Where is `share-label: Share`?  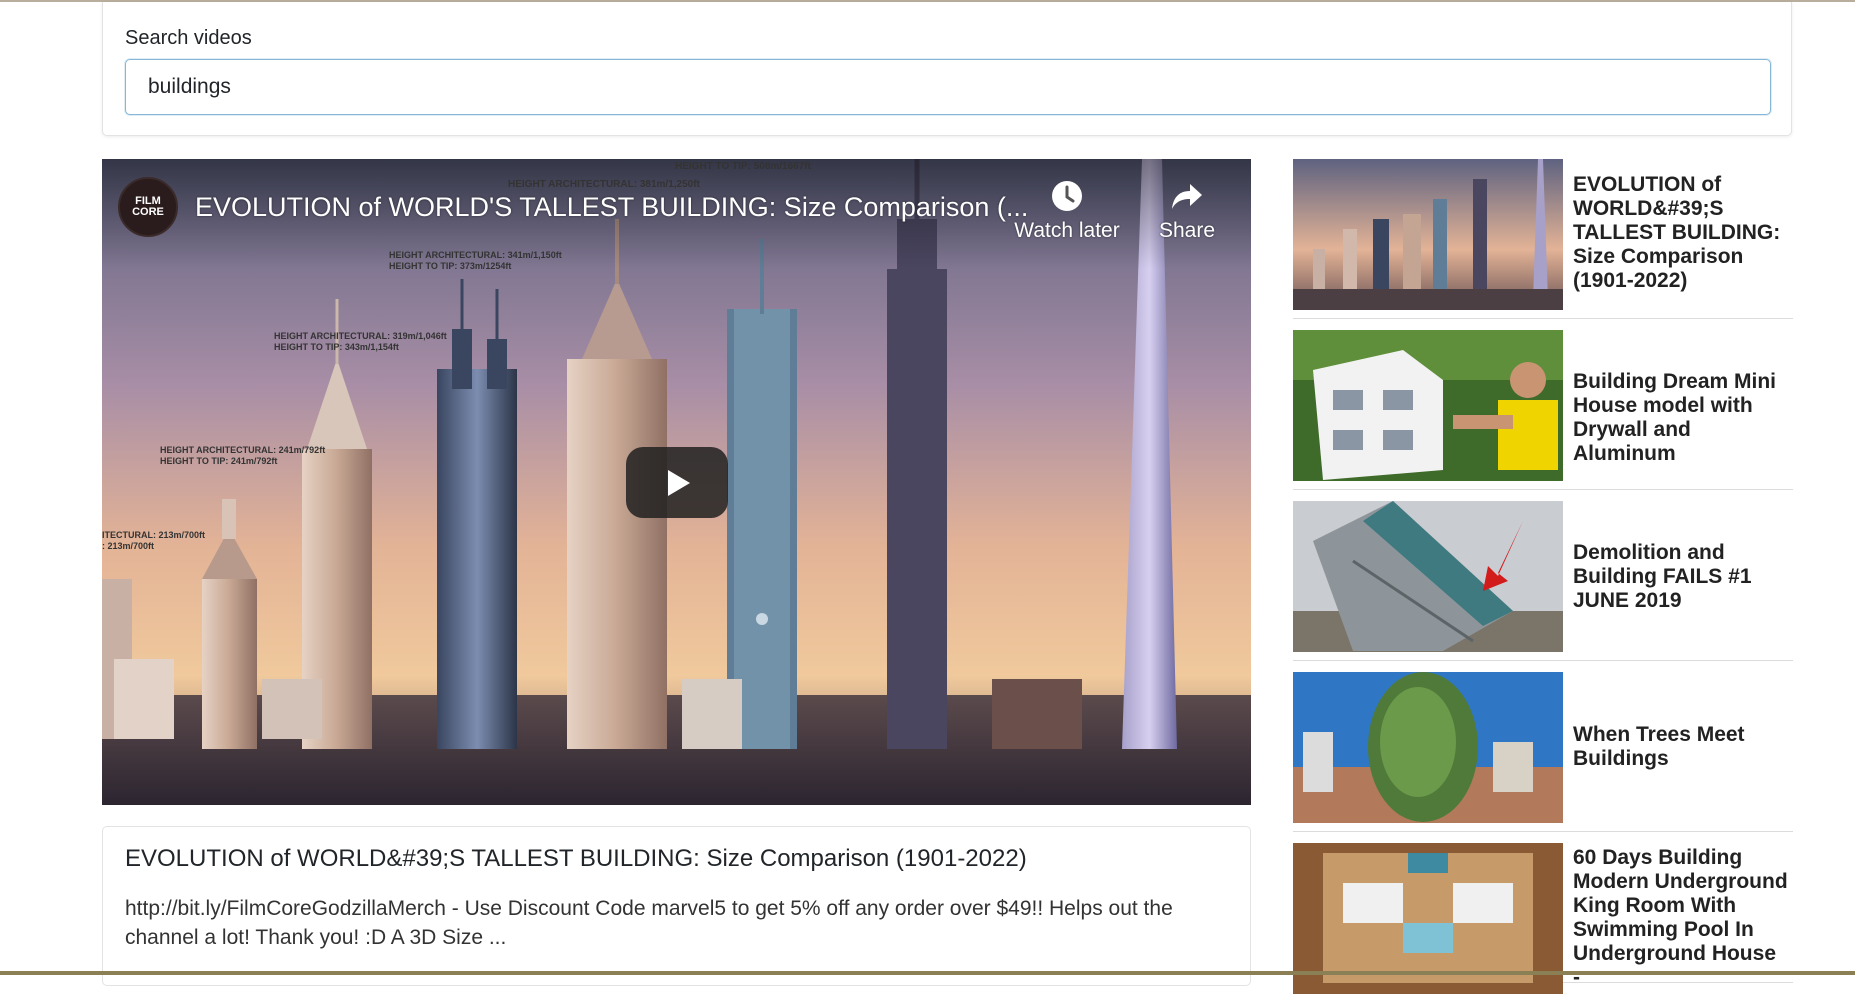 share-label: Share is located at coordinates (1187, 230).